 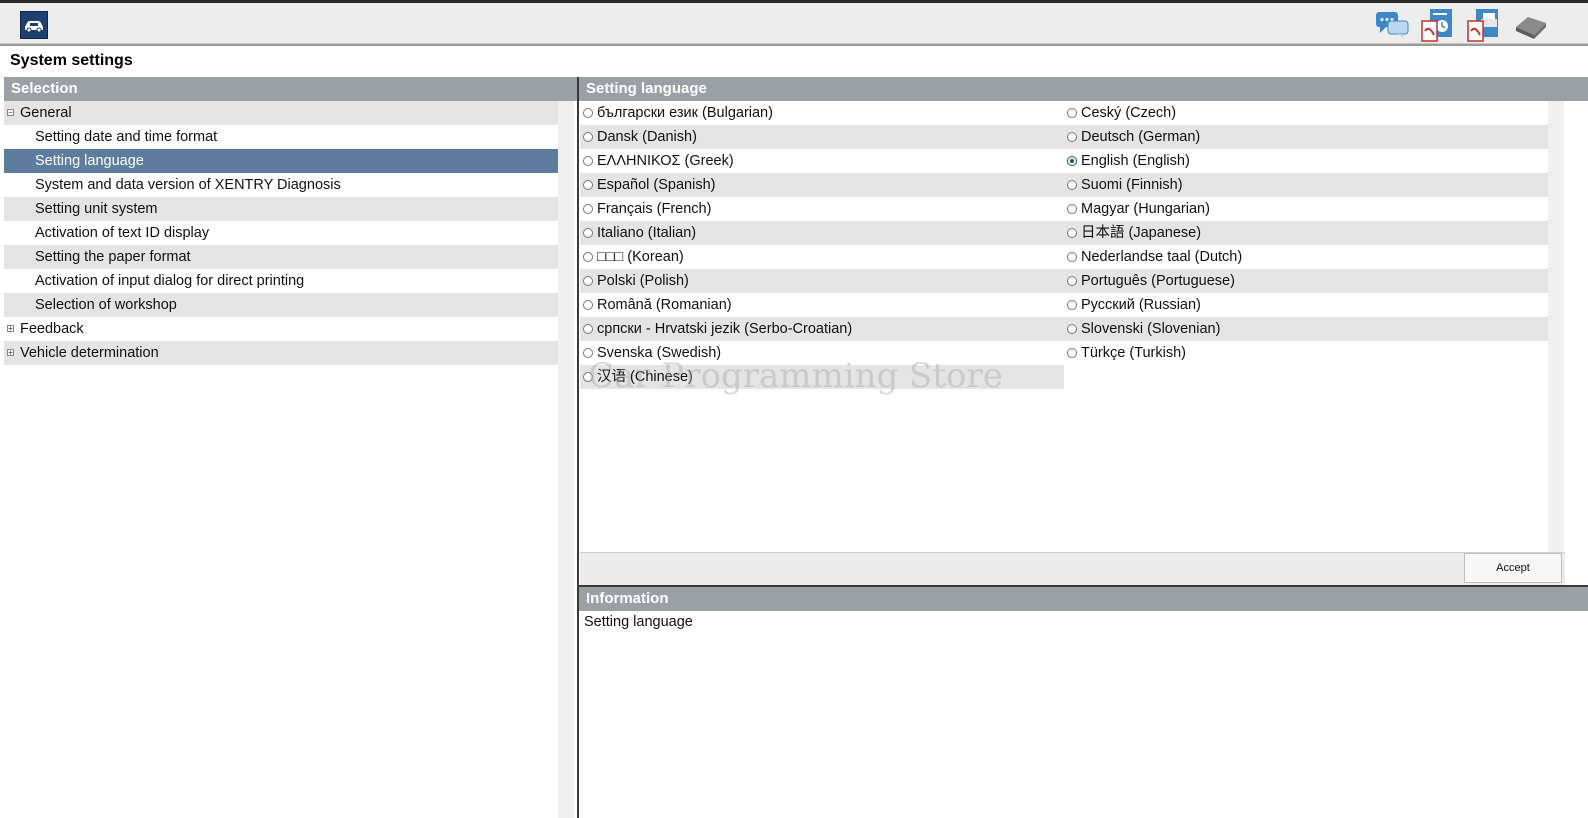 I want to click on language-option-french: Français (French), so click(x=822, y=209).